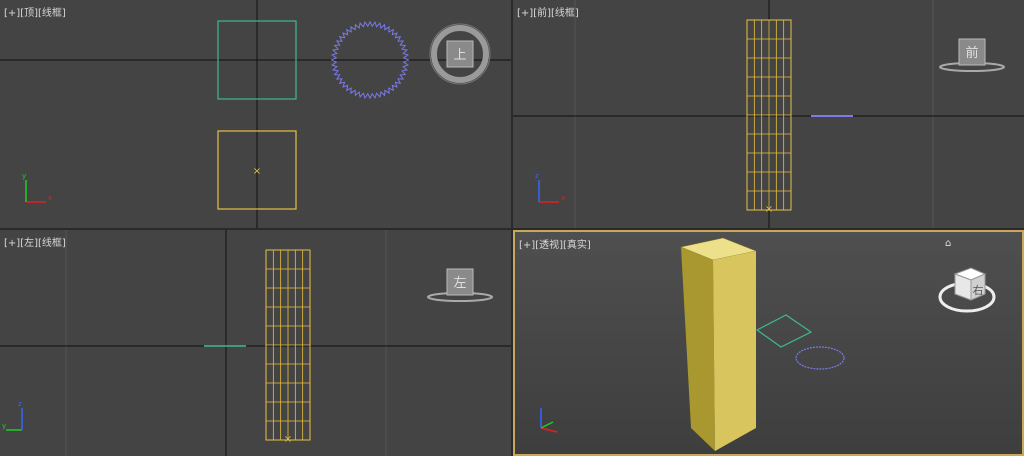 Image resolution: width=1024 pixels, height=456 pixels. What do you see at coordinates (978, 290) in the screenshot?
I see `viewcube-face-label: 右` at bounding box center [978, 290].